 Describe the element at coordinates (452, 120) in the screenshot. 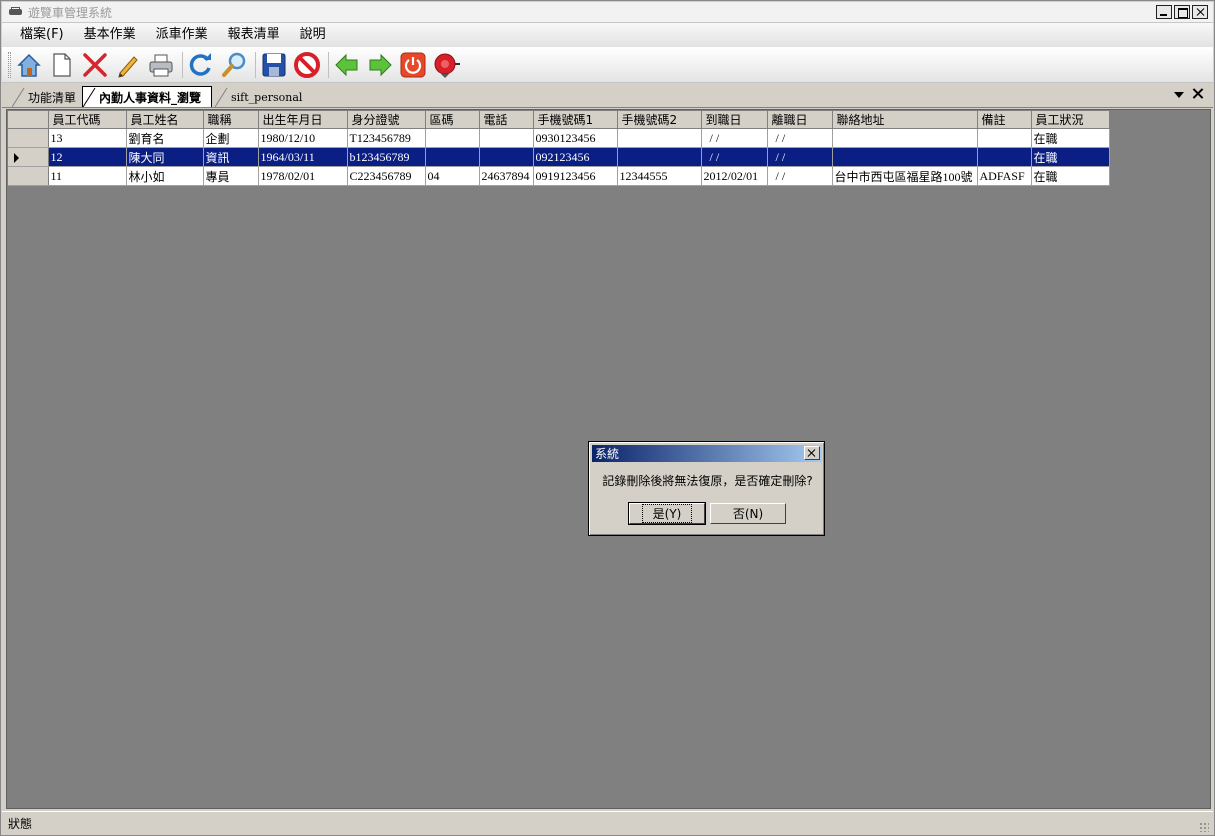

I see `column-header: 區碼` at that location.